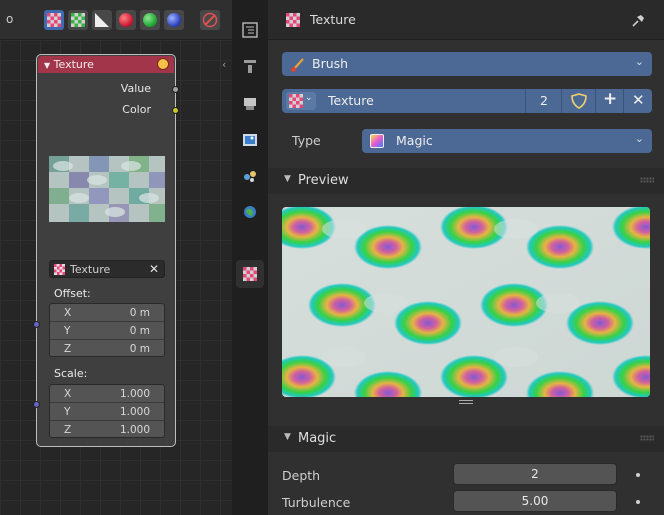 The width and height of the screenshot is (664, 515). What do you see at coordinates (154, 269) in the screenshot?
I see `node-texture-unlink-icon: ✕` at bounding box center [154, 269].